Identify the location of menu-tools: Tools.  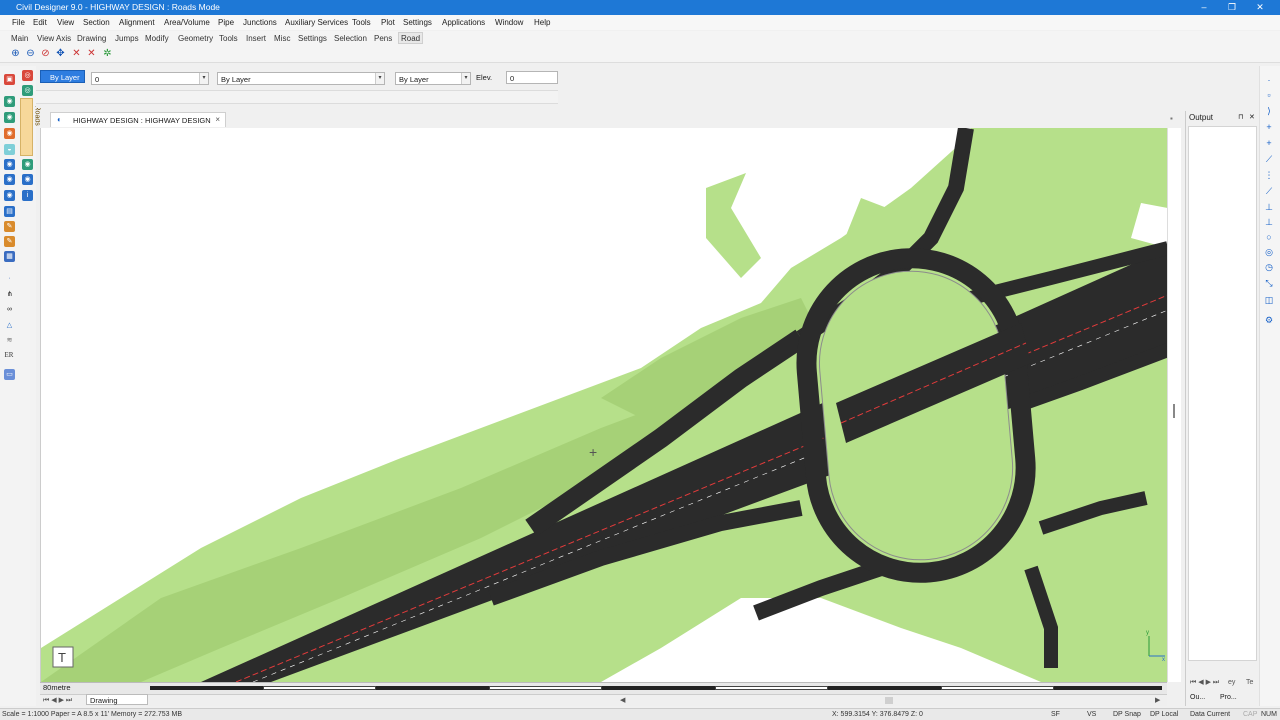
(361, 22).